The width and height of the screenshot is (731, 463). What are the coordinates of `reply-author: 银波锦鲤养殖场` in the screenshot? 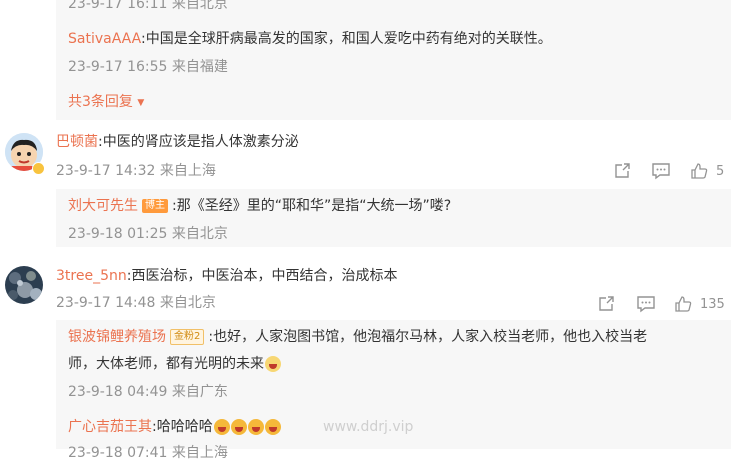 It's located at (117, 337).